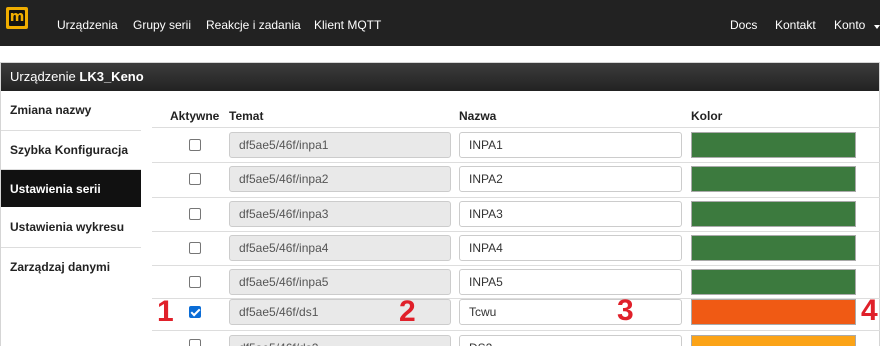 Image resolution: width=880 pixels, height=346 pixels. Describe the element at coordinates (869, 310) in the screenshot. I see `annotation-number-4: 4` at that location.